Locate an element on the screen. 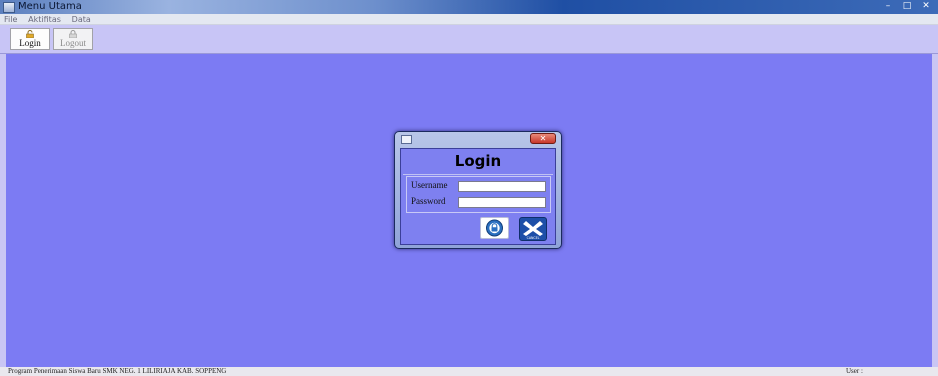 This screenshot has width=938, height=376. window-titlebar: Menu Utama – □ ✕ is located at coordinates (469, 7).